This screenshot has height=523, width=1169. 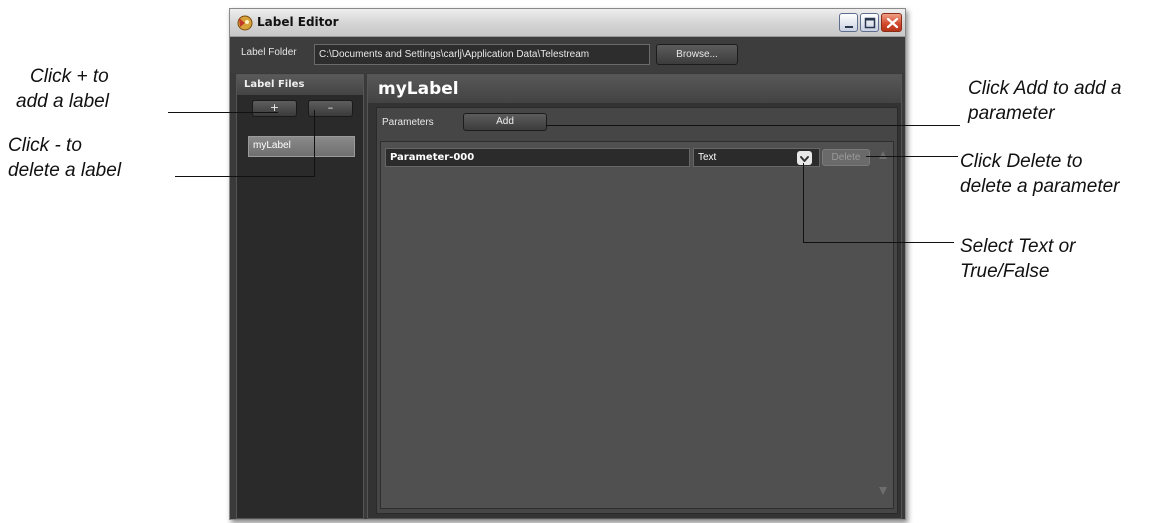 What do you see at coordinates (505, 122) in the screenshot?
I see `add-parameter-button: Add` at bounding box center [505, 122].